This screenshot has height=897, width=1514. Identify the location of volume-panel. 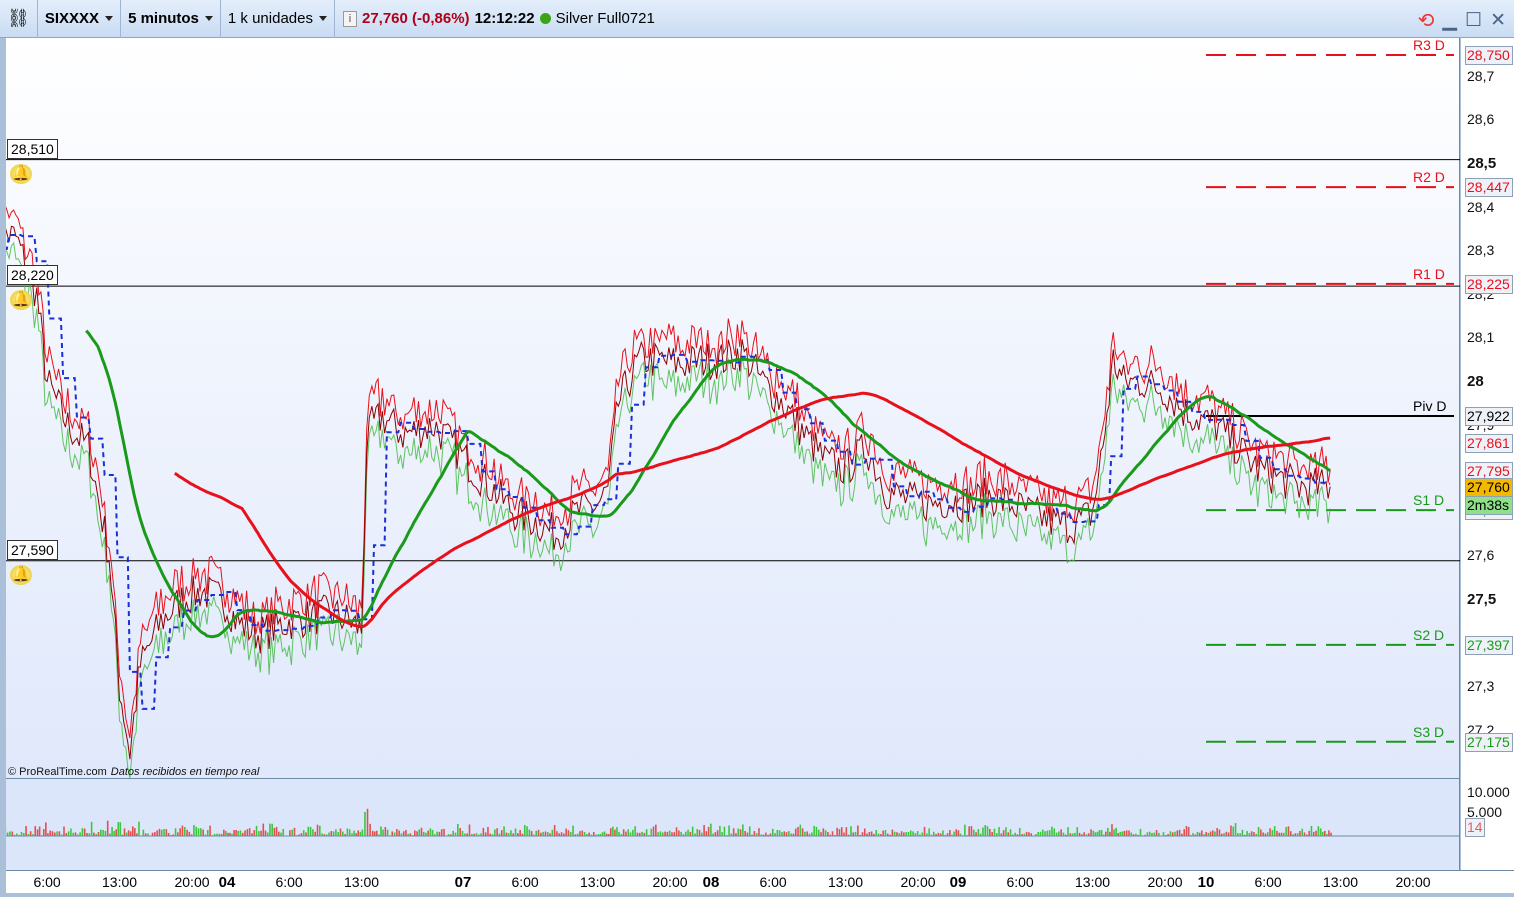
(733, 824).